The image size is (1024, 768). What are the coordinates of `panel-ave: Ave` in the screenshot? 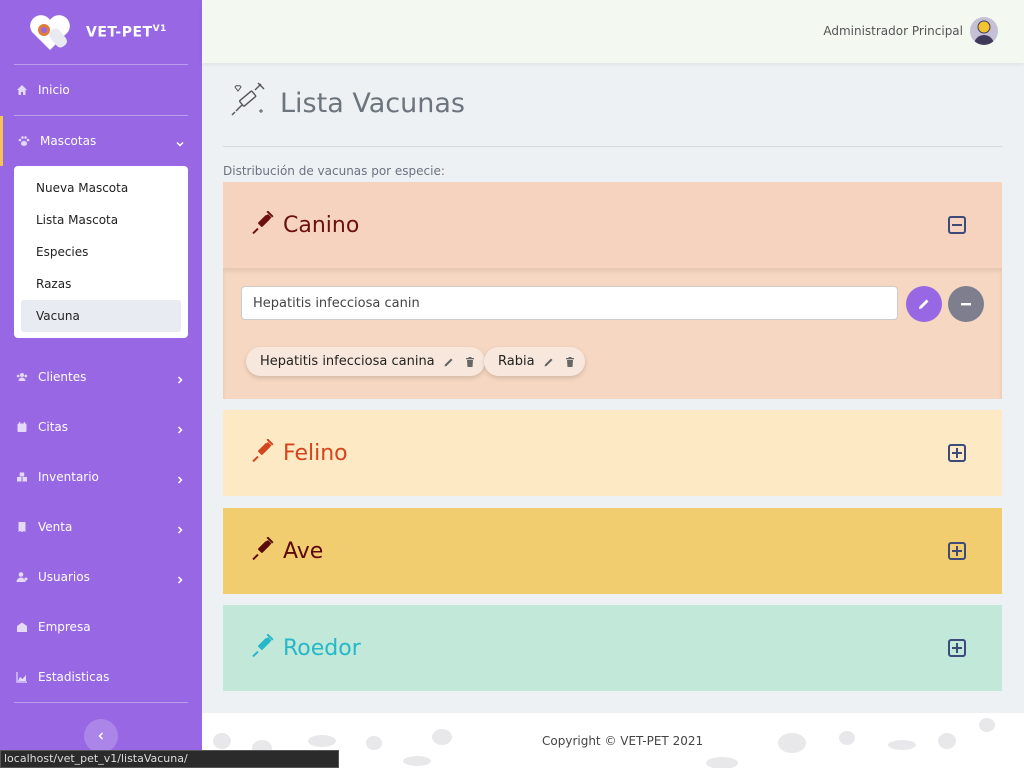 It's located at (612, 551).